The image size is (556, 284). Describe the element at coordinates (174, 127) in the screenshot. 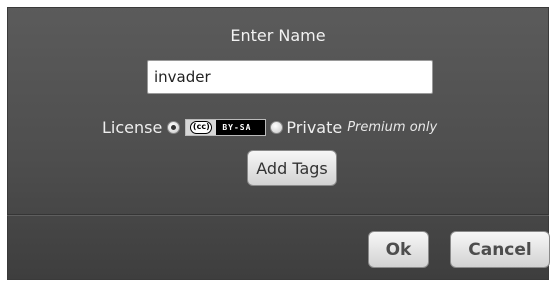

I see `license-cc-radio` at that location.